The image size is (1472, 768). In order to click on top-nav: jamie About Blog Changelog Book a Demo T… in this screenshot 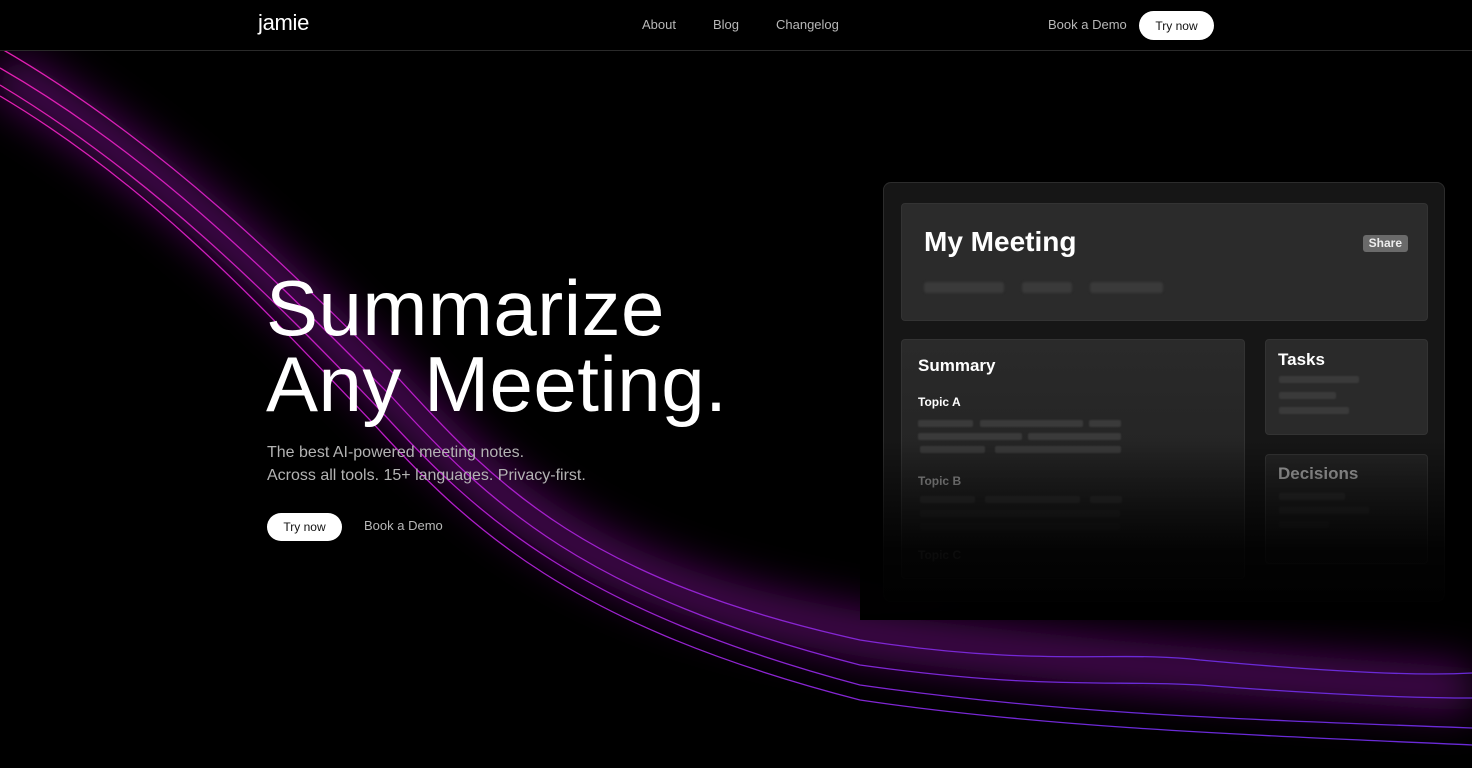, I will do `click(736, 25)`.